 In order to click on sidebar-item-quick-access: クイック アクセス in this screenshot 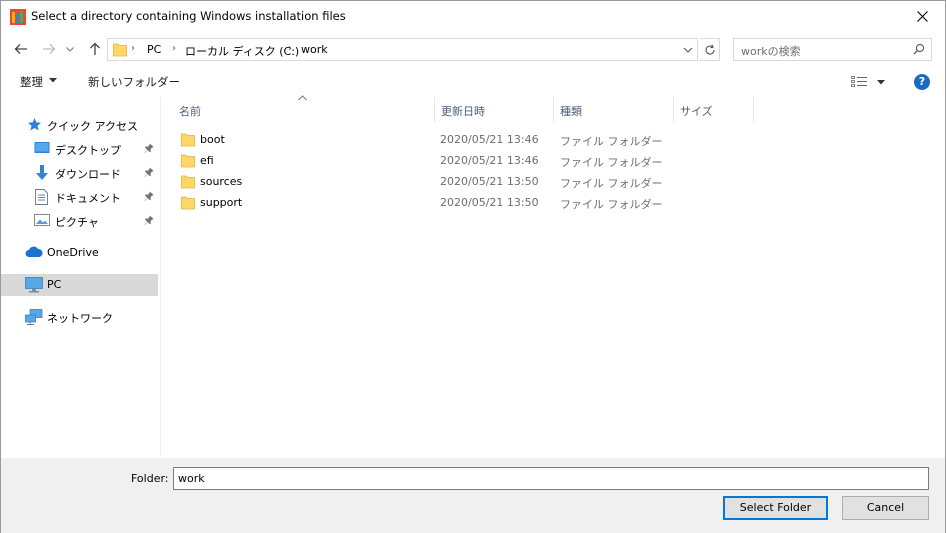, I will do `click(79, 125)`.